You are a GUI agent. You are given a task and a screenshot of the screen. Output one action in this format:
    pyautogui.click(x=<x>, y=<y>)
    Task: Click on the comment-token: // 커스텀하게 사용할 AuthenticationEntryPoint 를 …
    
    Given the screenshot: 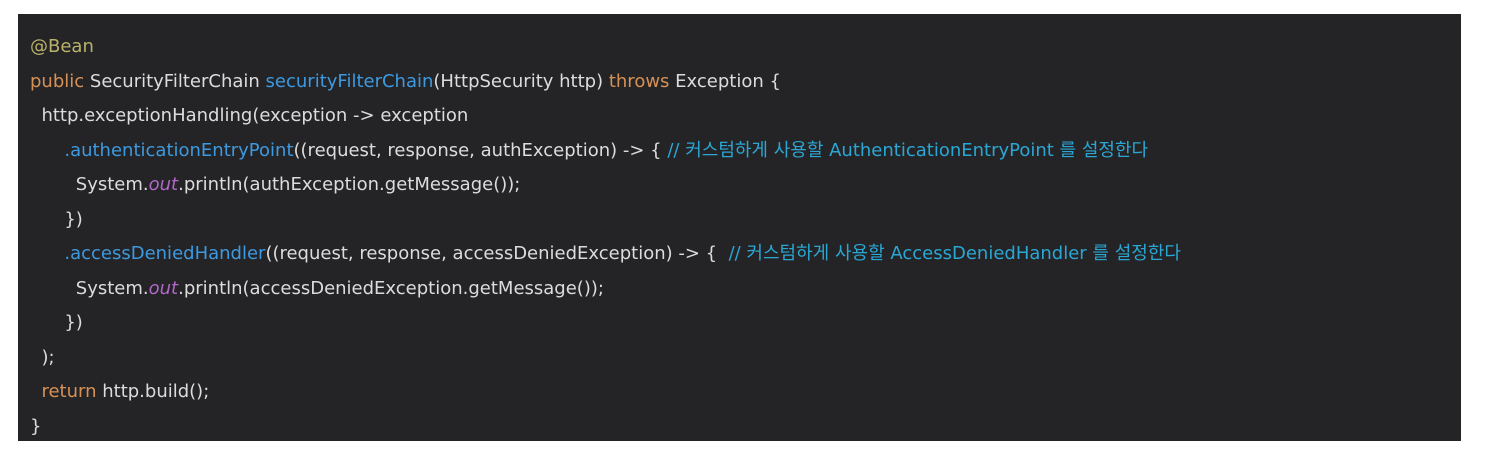 What is the action you would take?
    pyautogui.click(x=908, y=150)
    